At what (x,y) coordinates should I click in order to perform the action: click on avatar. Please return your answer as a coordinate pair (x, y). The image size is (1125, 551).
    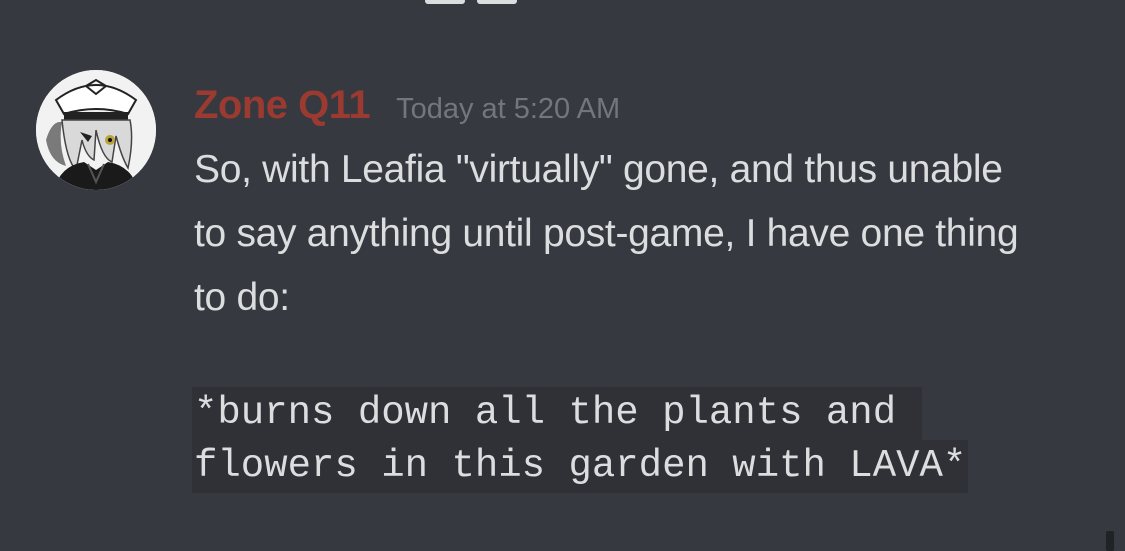
    Looking at the image, I should click on (96, 130).